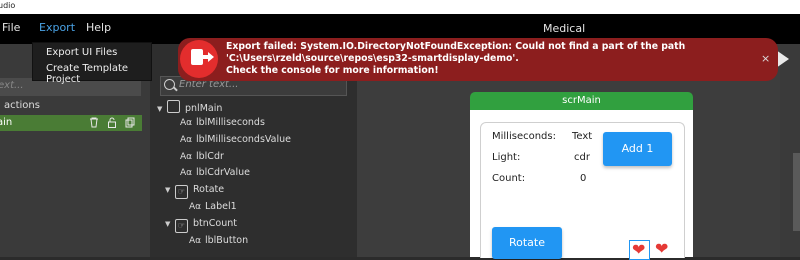  I want to click on heart-icon-selected: ❤, so click(639, 250).